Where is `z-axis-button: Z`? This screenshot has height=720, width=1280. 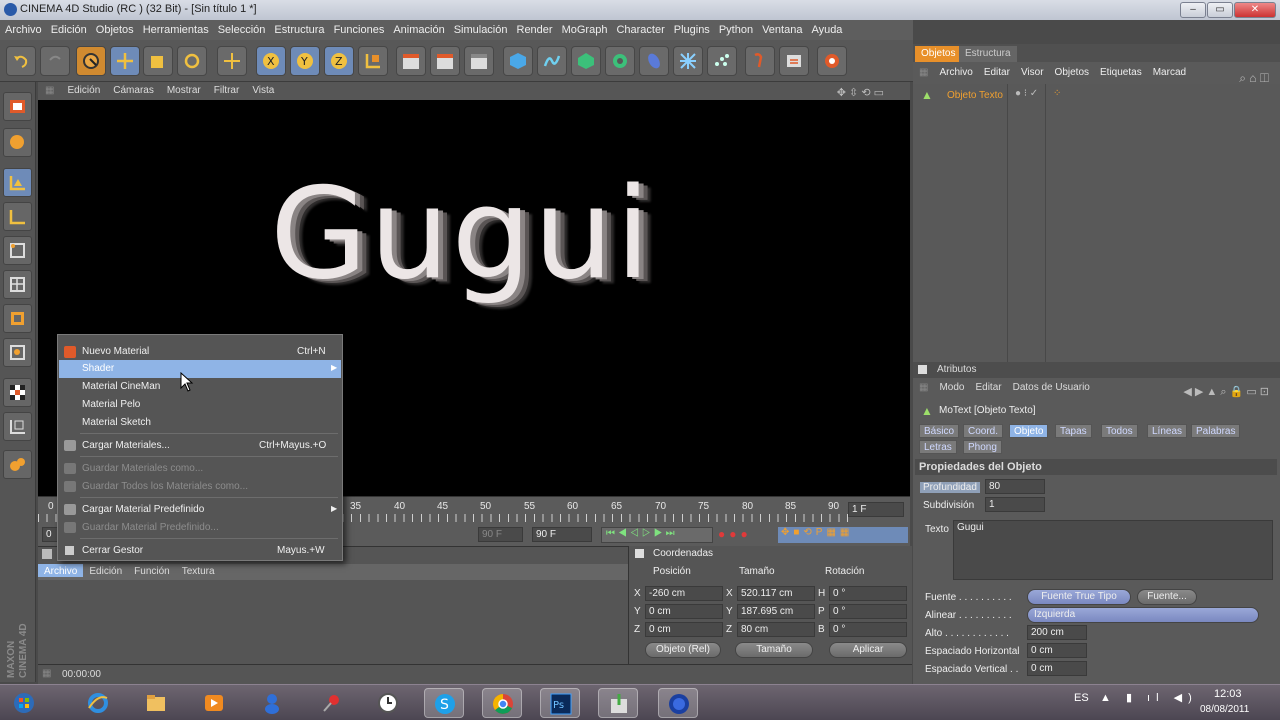 z-axis-button: Z is located at coordinates (339, 61).